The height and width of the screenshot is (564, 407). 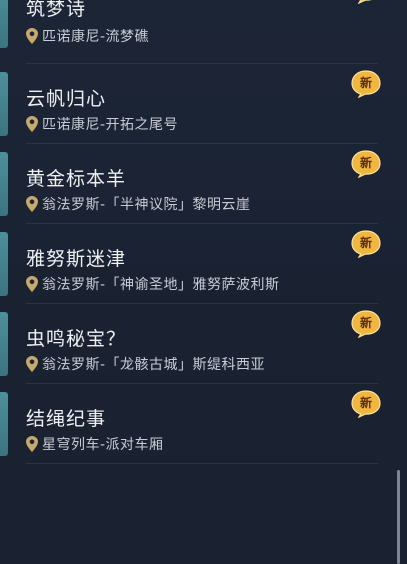 I want to click on item-location-text: 匹诺康尼-开拓之尾号, so click(x=110, y=125).